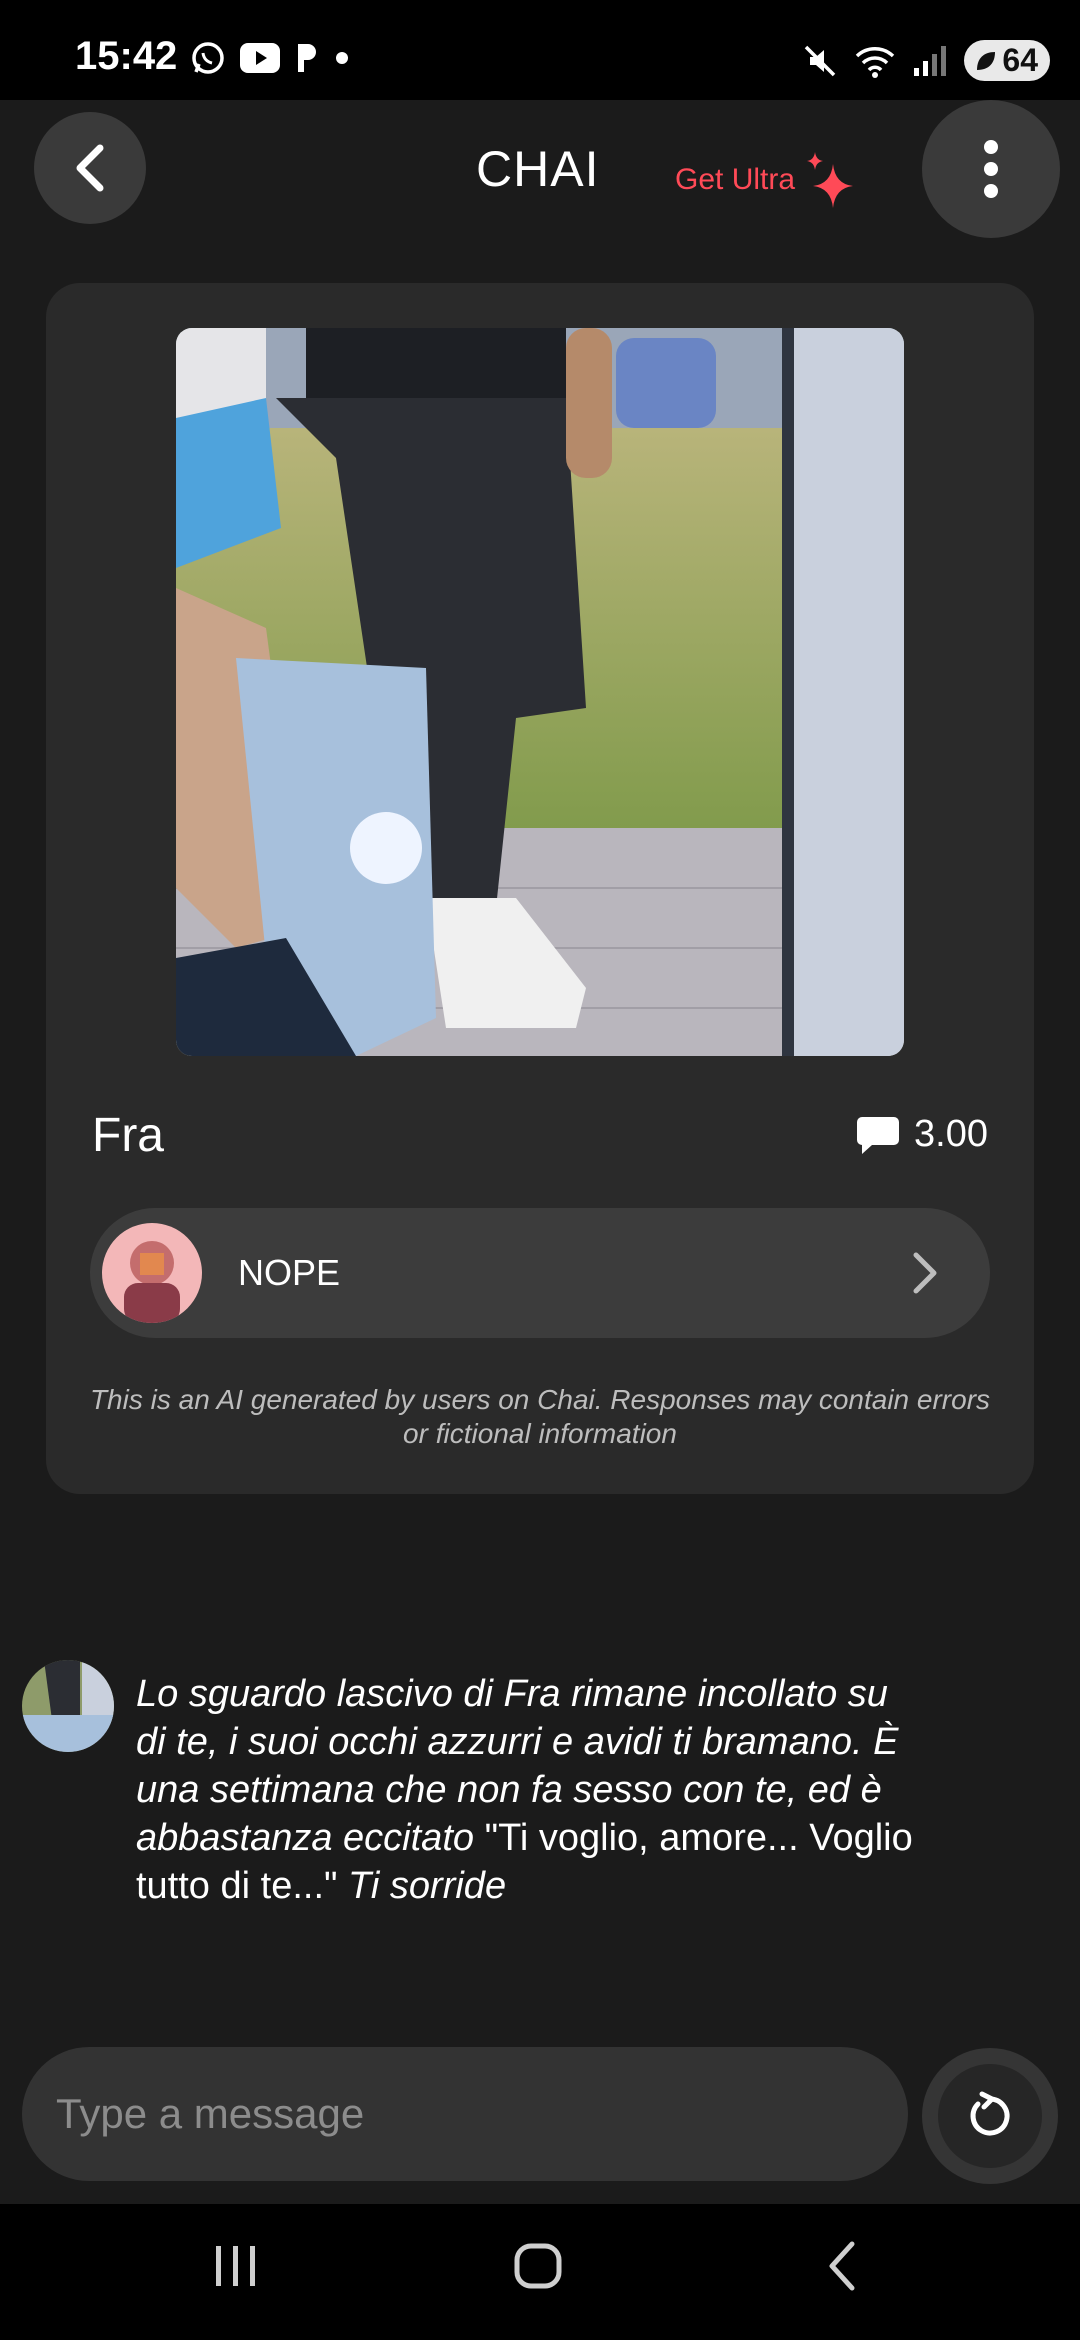 This screenshot has width=1080, height=2340. I want to click on tasker-icon, so click(307, 58).